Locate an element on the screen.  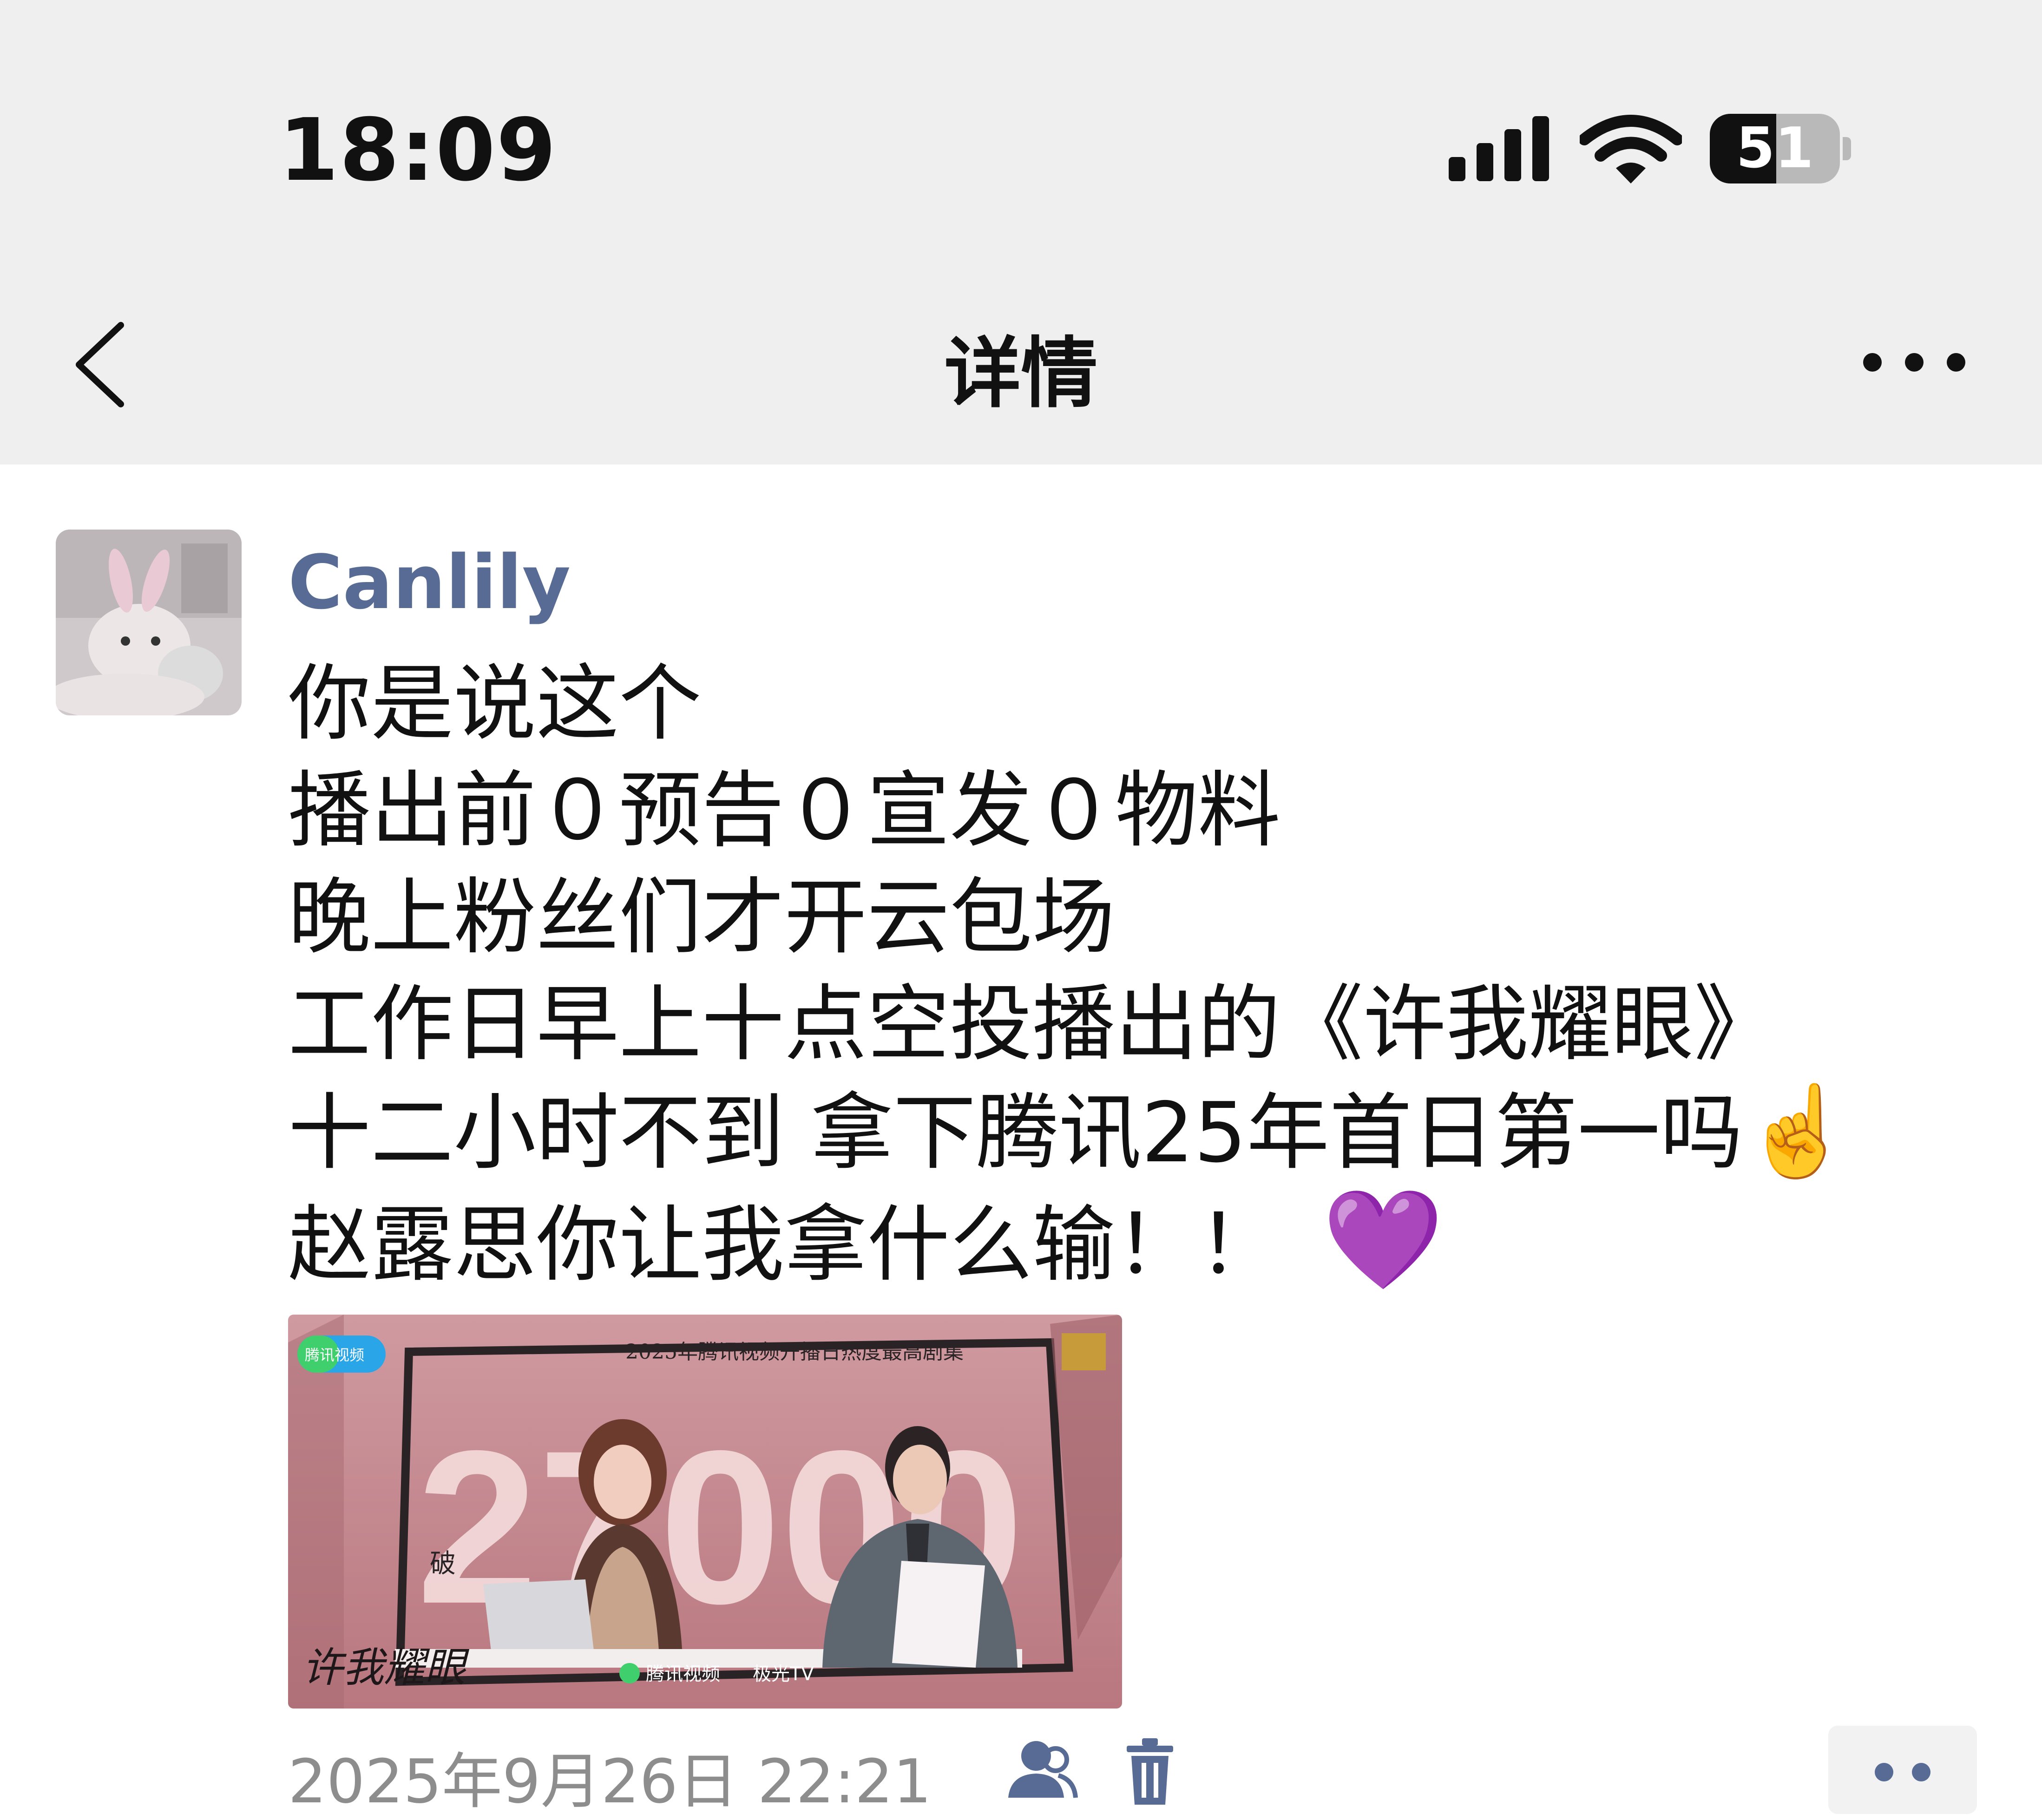
page-title: 详情 is located at coordinates (1021, 373).